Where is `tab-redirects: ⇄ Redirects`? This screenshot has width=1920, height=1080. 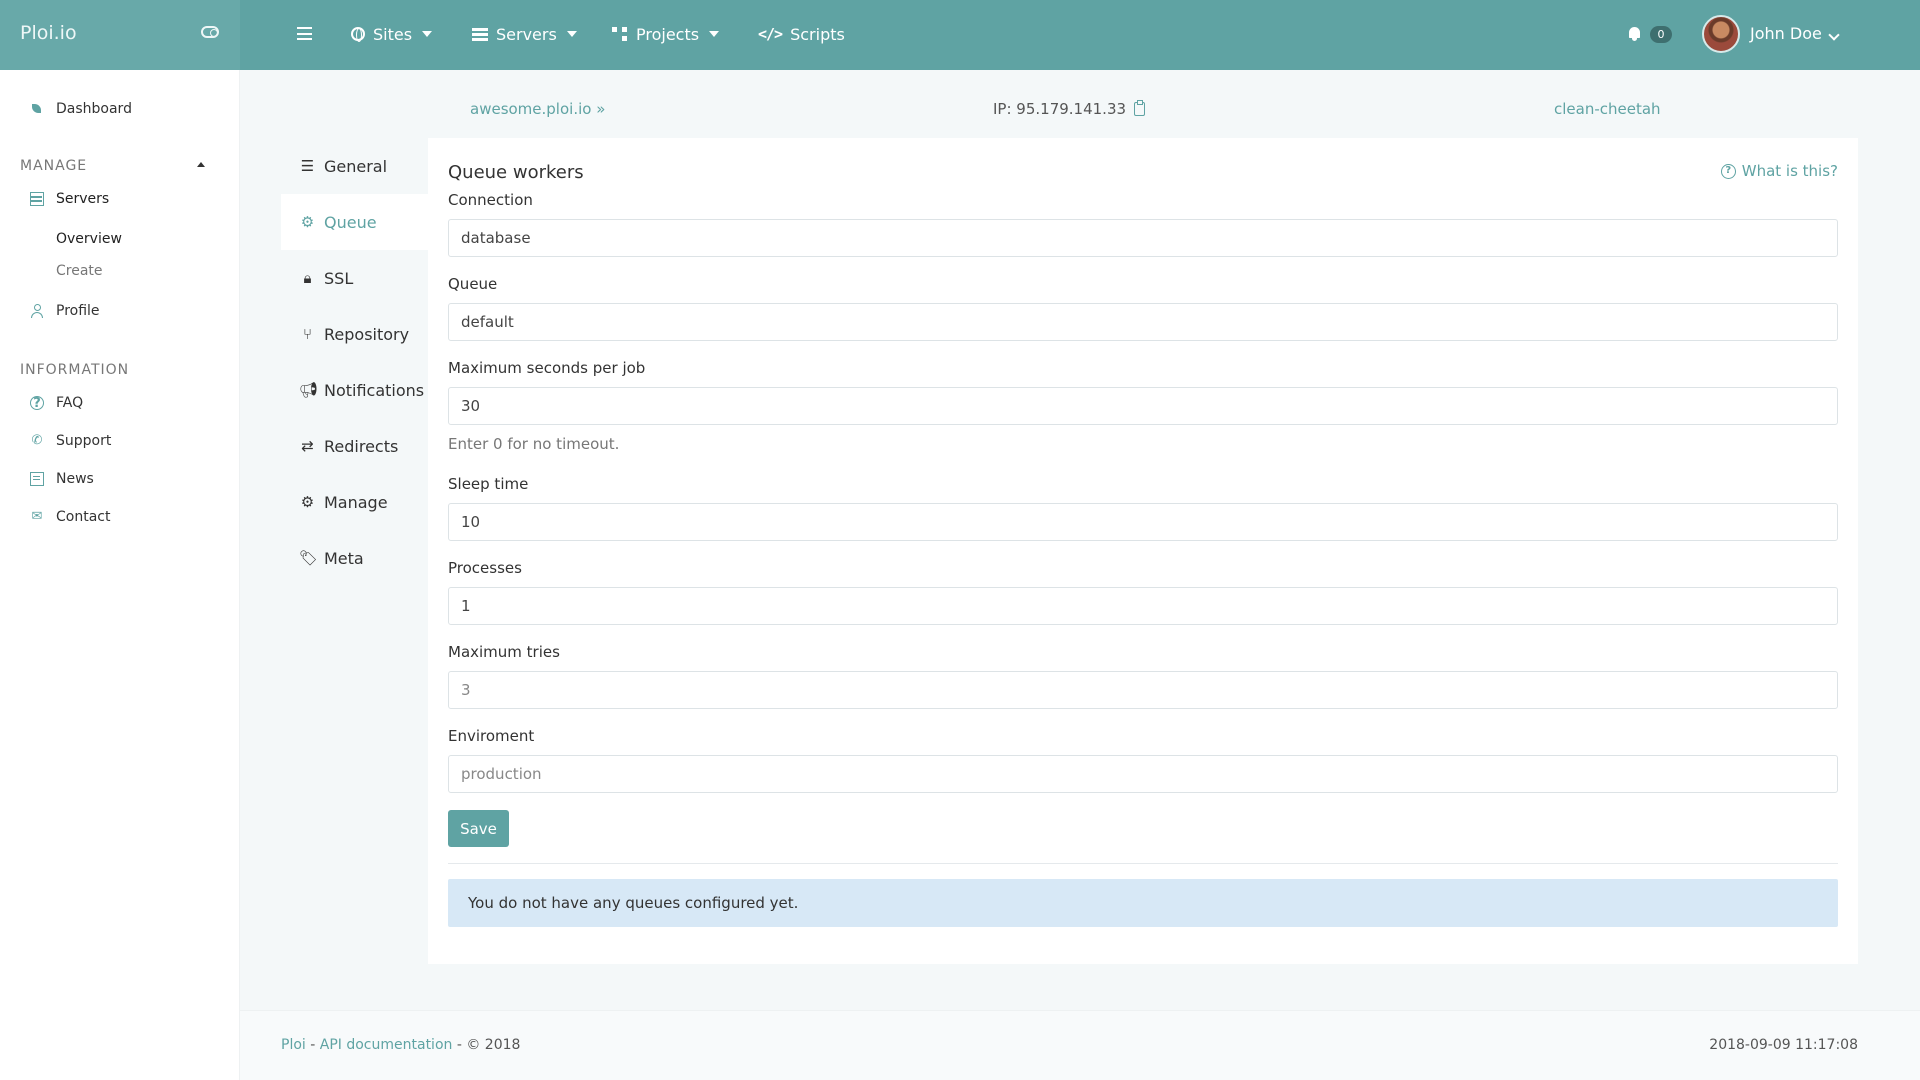 tab-redirects: ⇄ Redirects is located at coordinates (354, 446).